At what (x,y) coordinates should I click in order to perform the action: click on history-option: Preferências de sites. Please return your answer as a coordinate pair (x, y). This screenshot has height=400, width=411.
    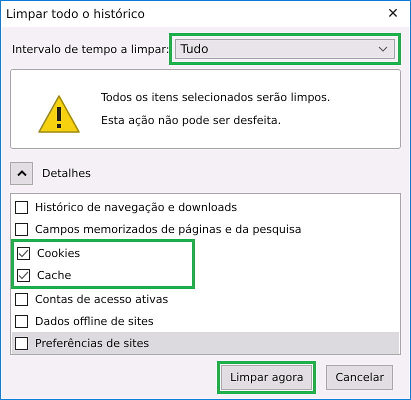
    Looking at the image, I should click on (205, 343).